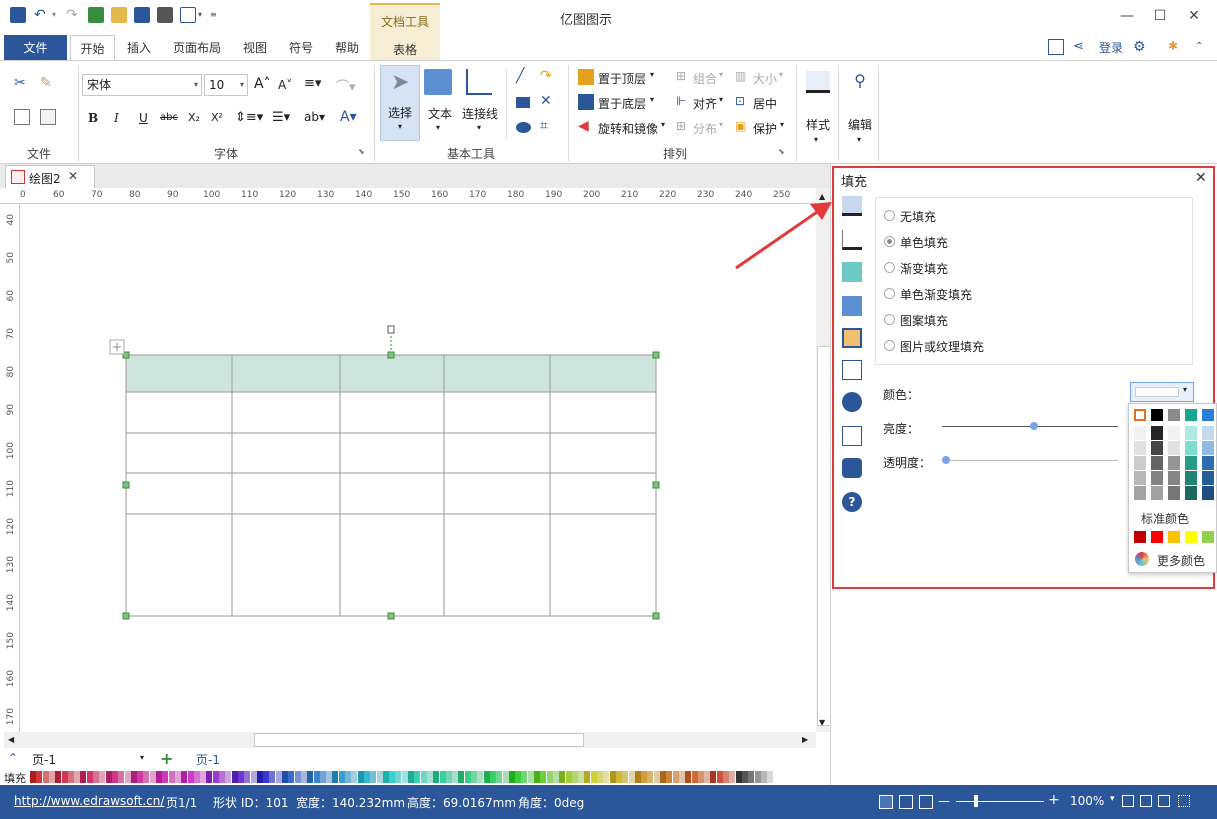 The image size is (1217, 819). What do you see at coordinates (347, 48) in the screenshot?
I see `tab-help: 帮助` at bounding box center [347, 48].